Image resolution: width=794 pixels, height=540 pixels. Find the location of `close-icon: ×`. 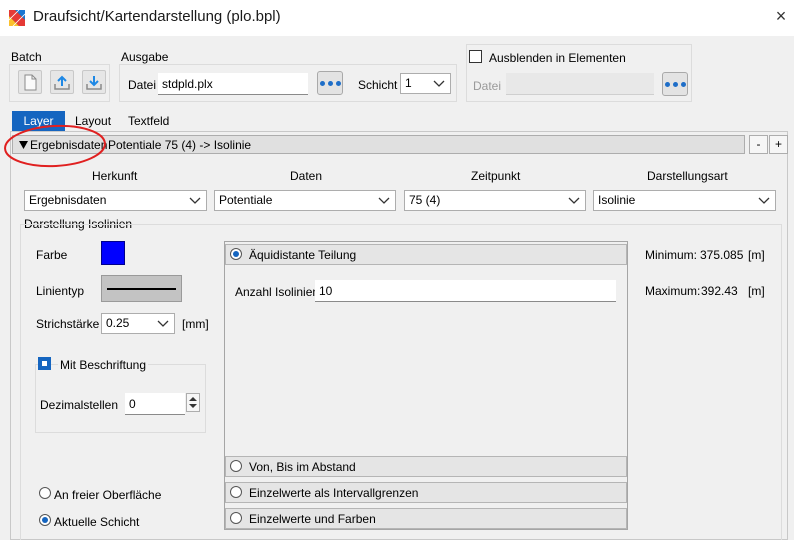

close-icon: × is located at coordinates (781, 16).